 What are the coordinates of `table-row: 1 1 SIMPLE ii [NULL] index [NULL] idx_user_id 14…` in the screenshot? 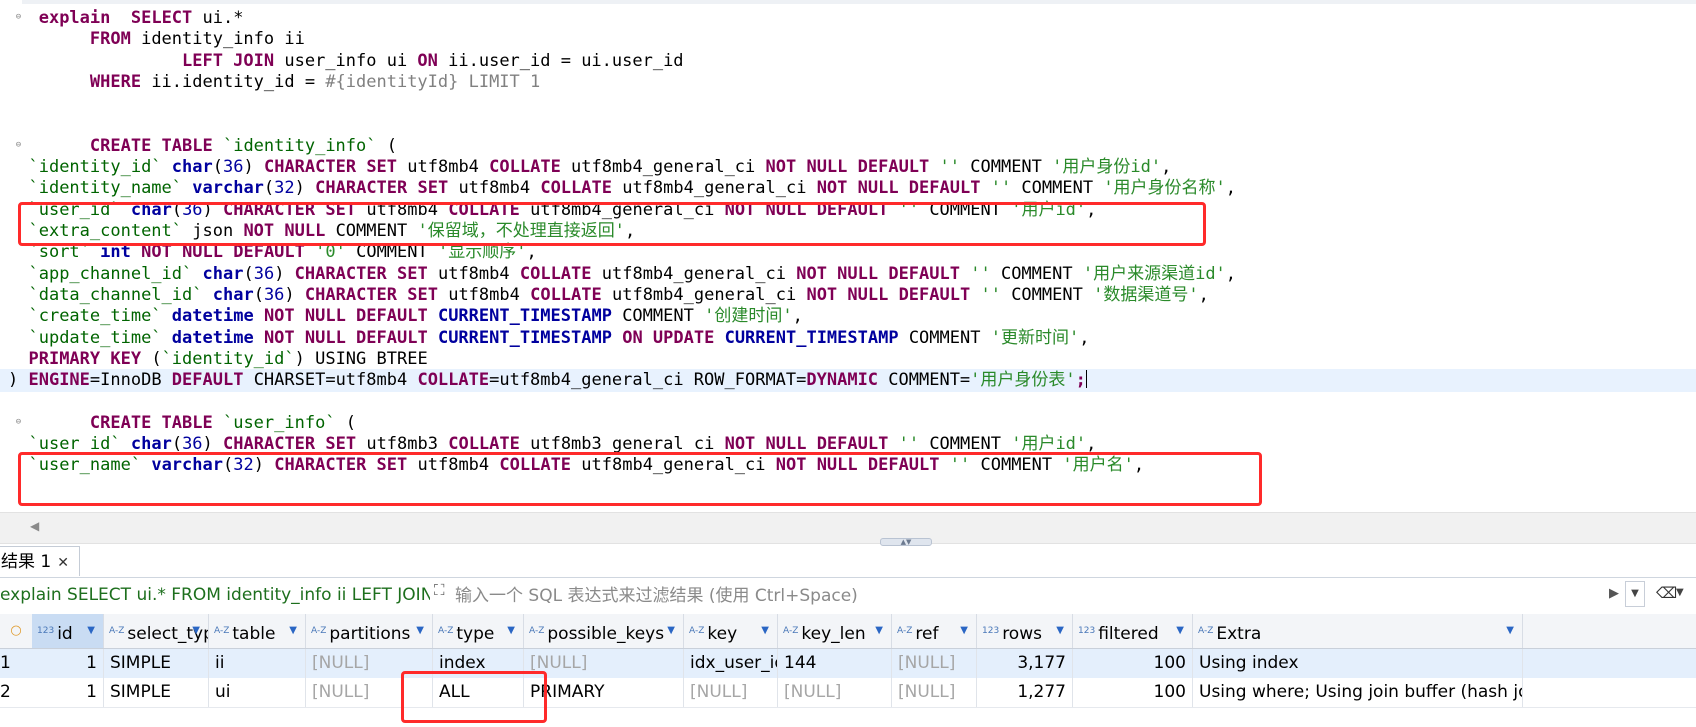 It's located at (848, 664).